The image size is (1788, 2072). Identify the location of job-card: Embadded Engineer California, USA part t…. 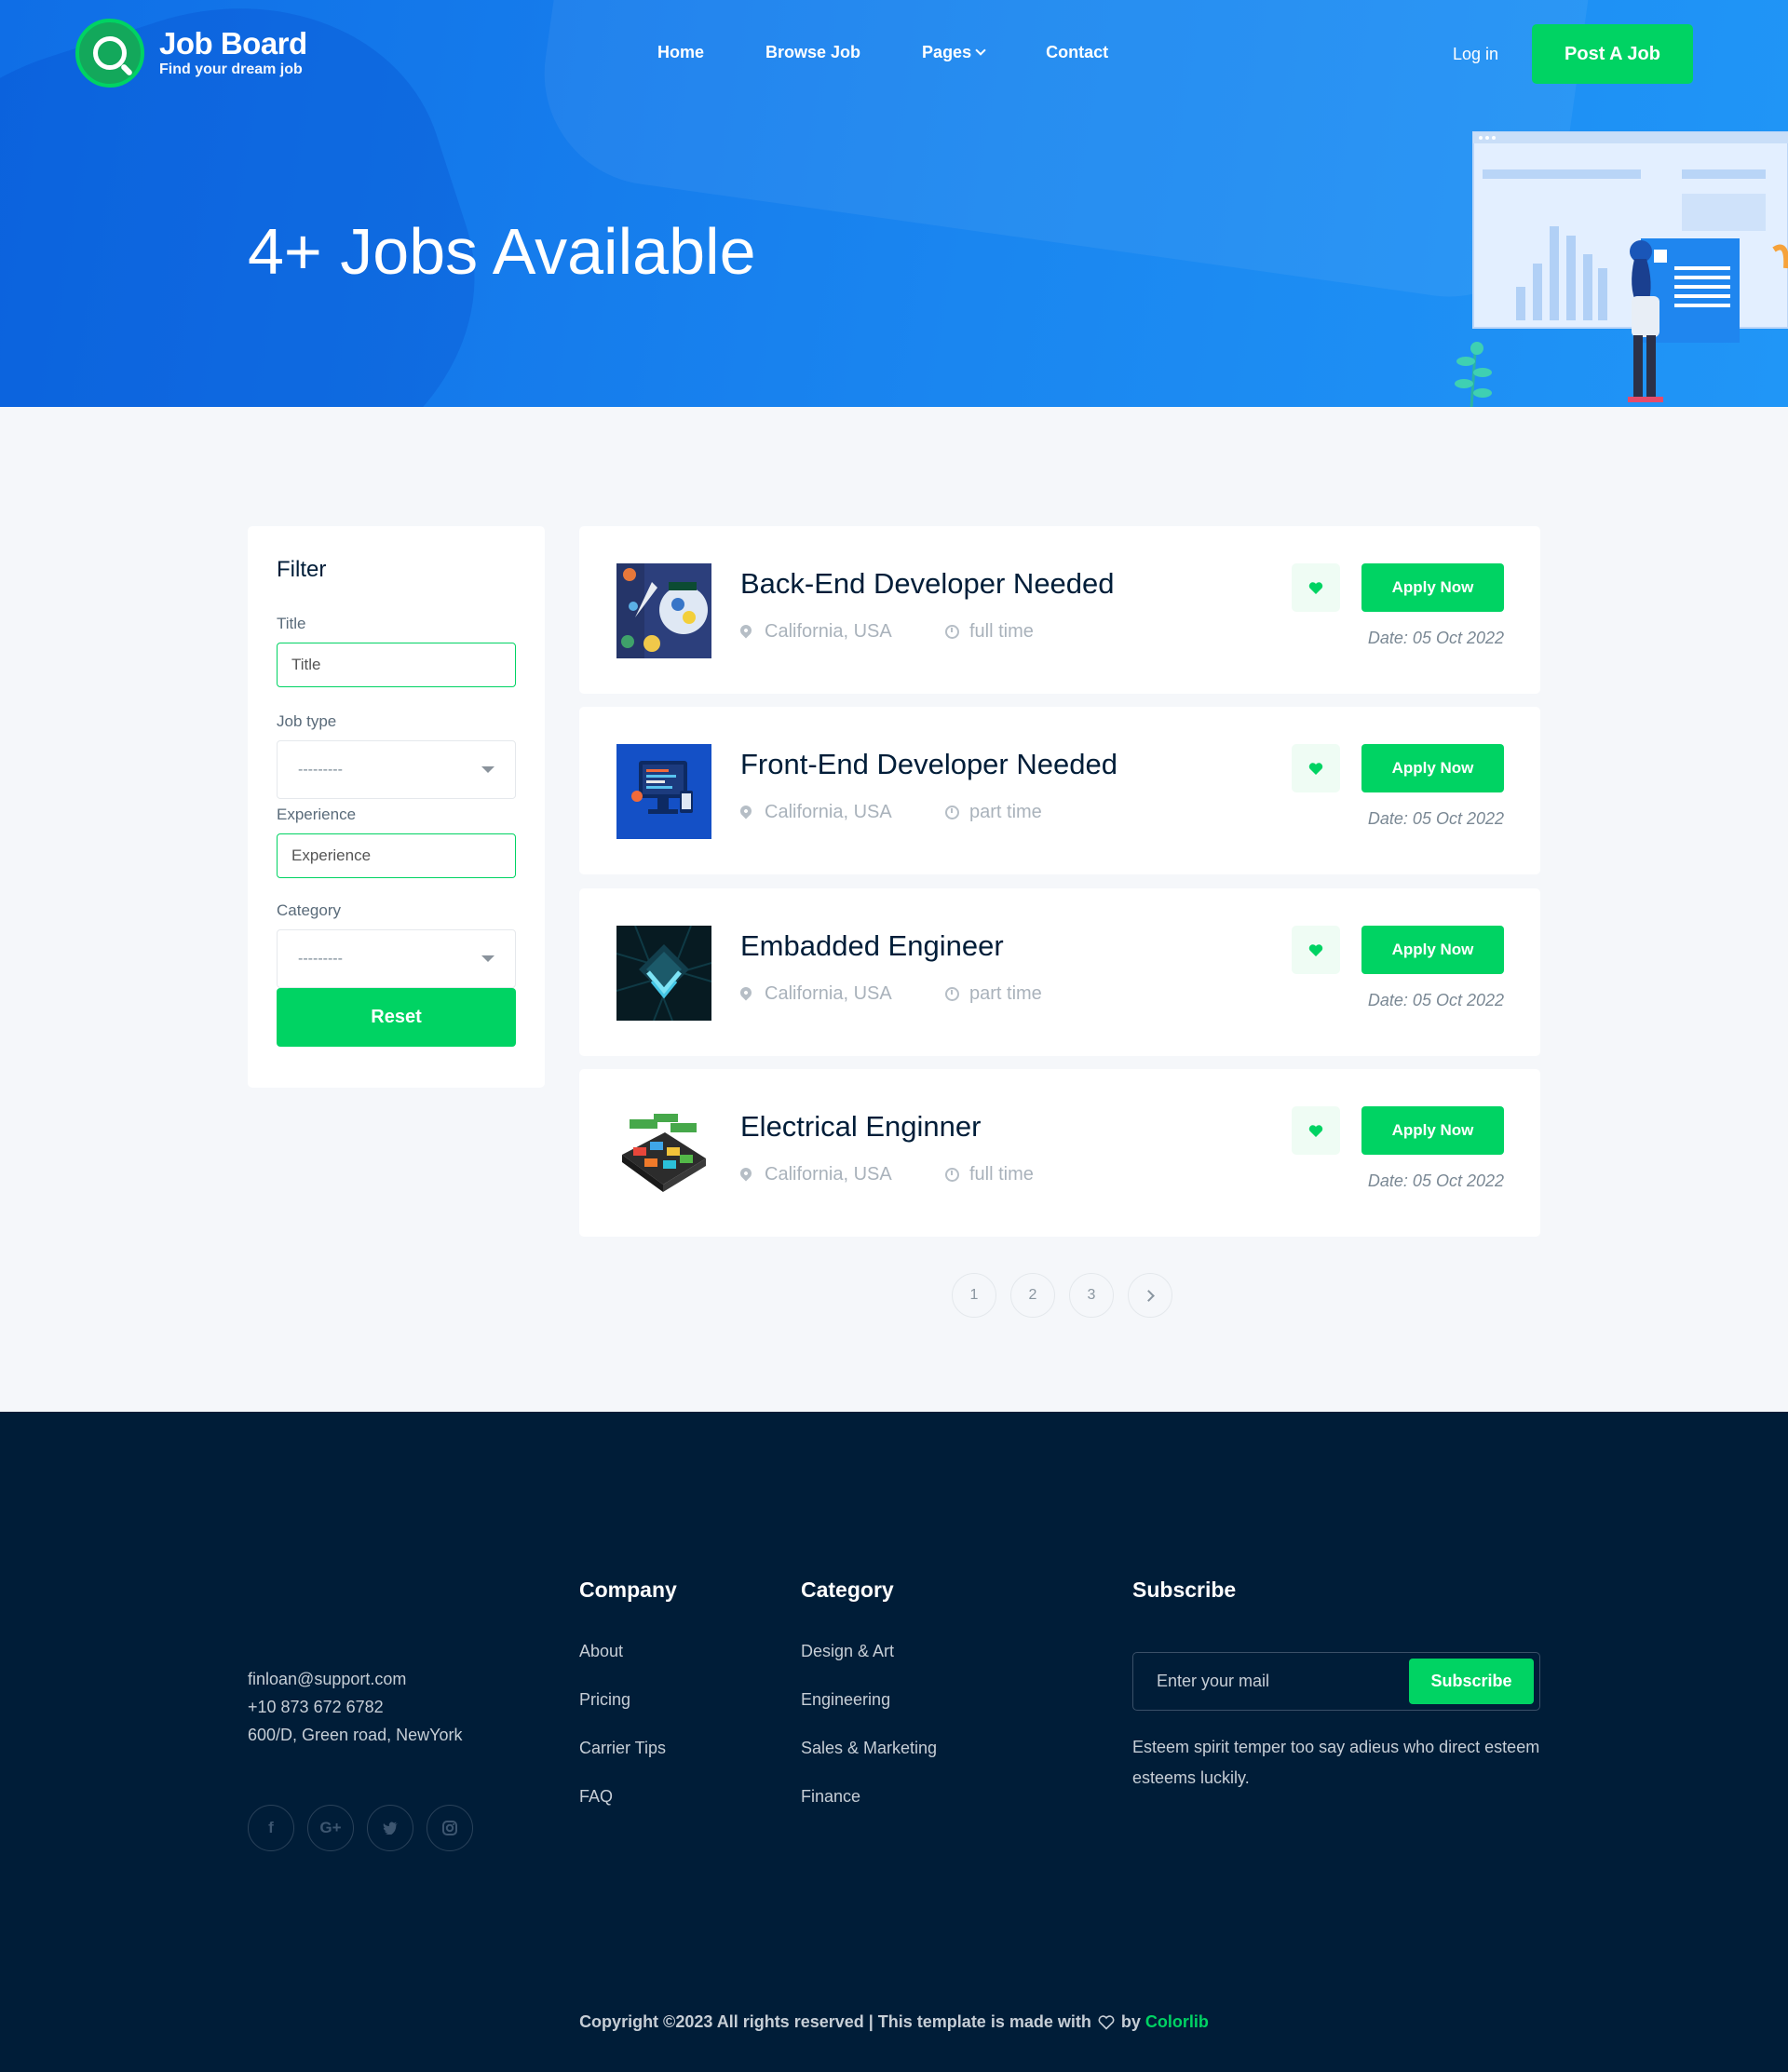
(1059, 972).